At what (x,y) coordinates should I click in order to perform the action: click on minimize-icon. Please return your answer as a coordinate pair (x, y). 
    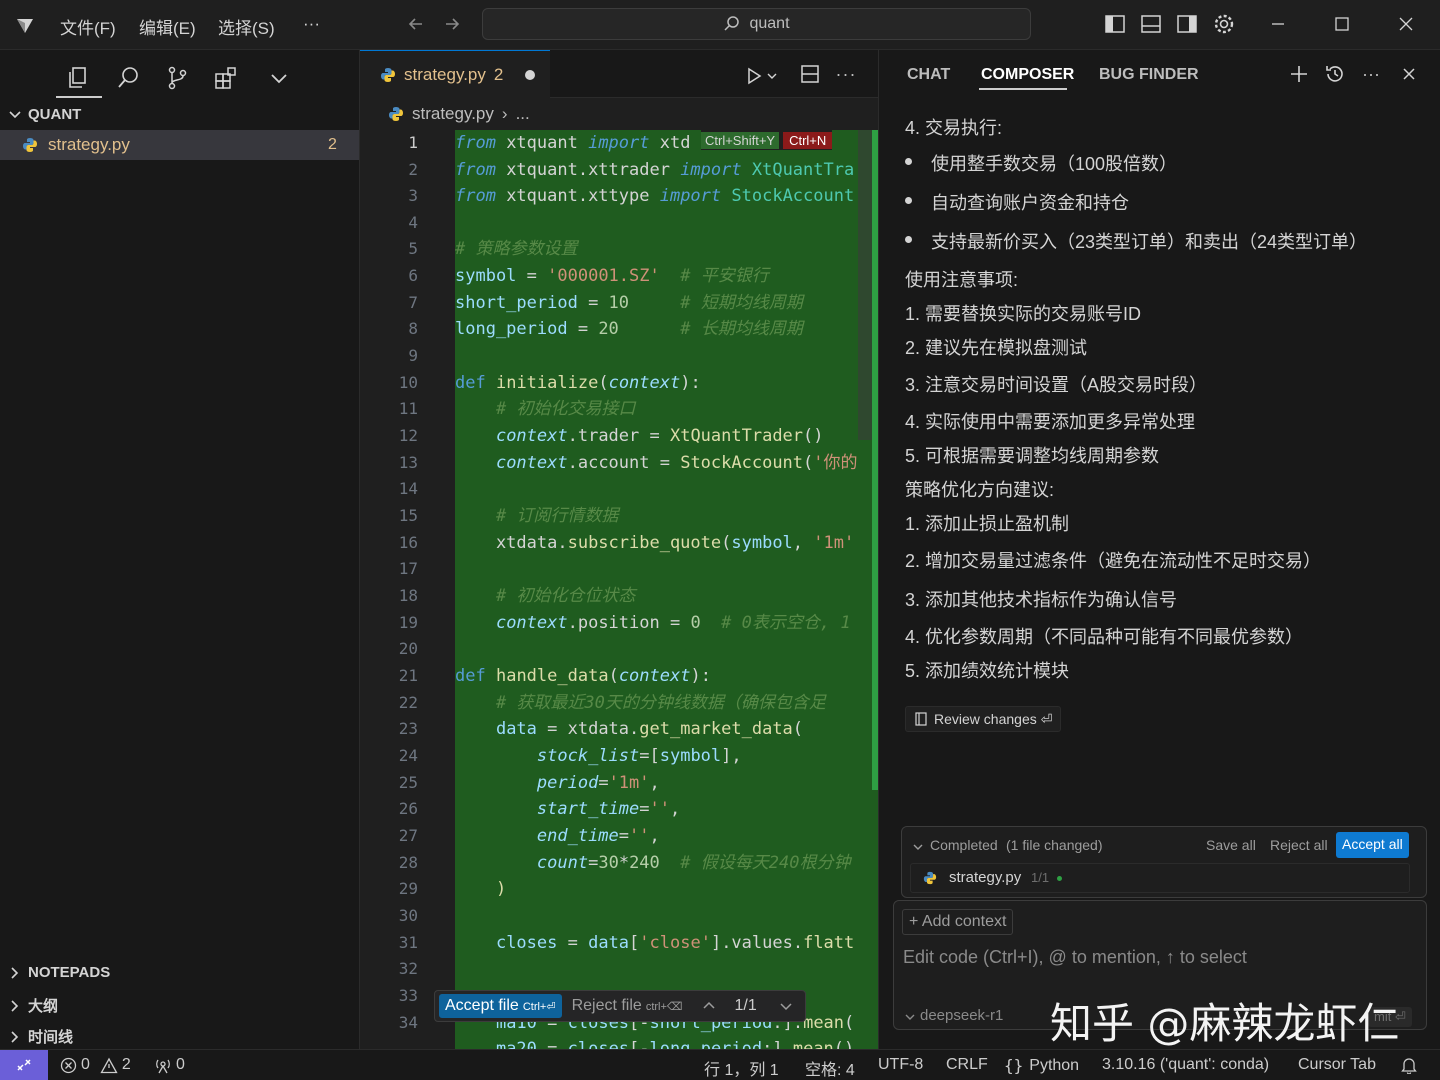
    Looking at the image, I should click on (1278, 24).